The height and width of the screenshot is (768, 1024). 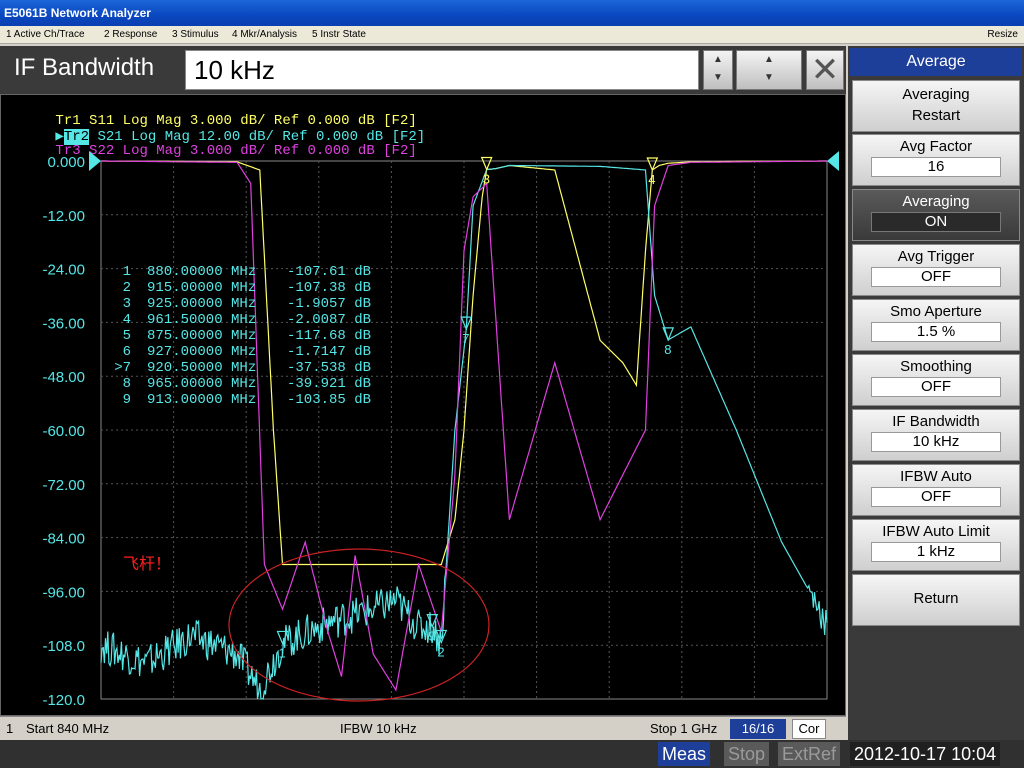 What do you see at coordinates (127, 352) in the screenshot?
I see `marker-id: 6` at bounding box center [127, 352].